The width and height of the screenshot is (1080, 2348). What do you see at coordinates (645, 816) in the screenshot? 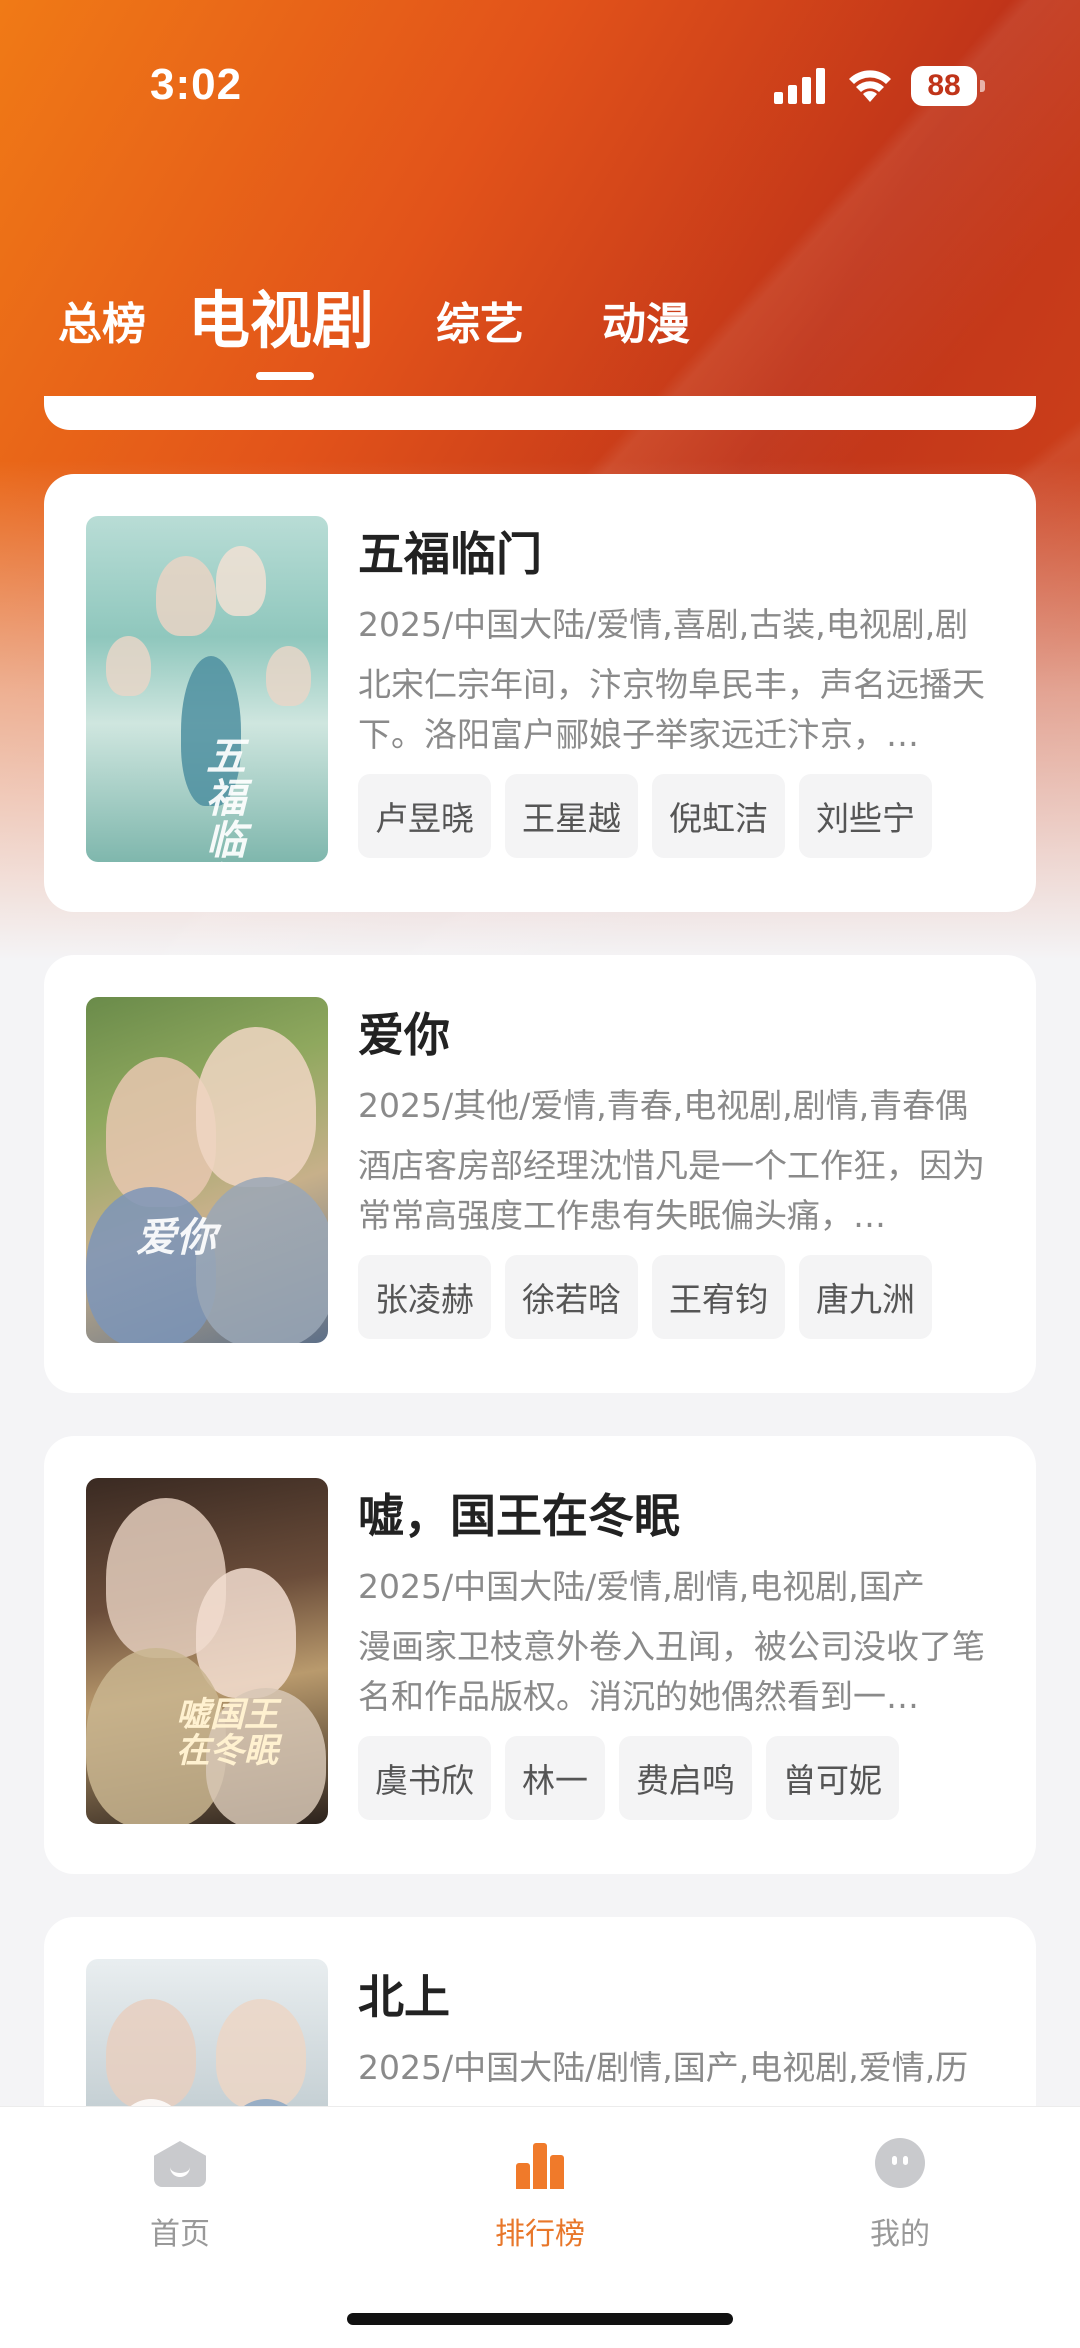
I see `cast-tags: 卢昱晓 王星越 倪虹洁 刘些宁` at bounding box center [645, 816].